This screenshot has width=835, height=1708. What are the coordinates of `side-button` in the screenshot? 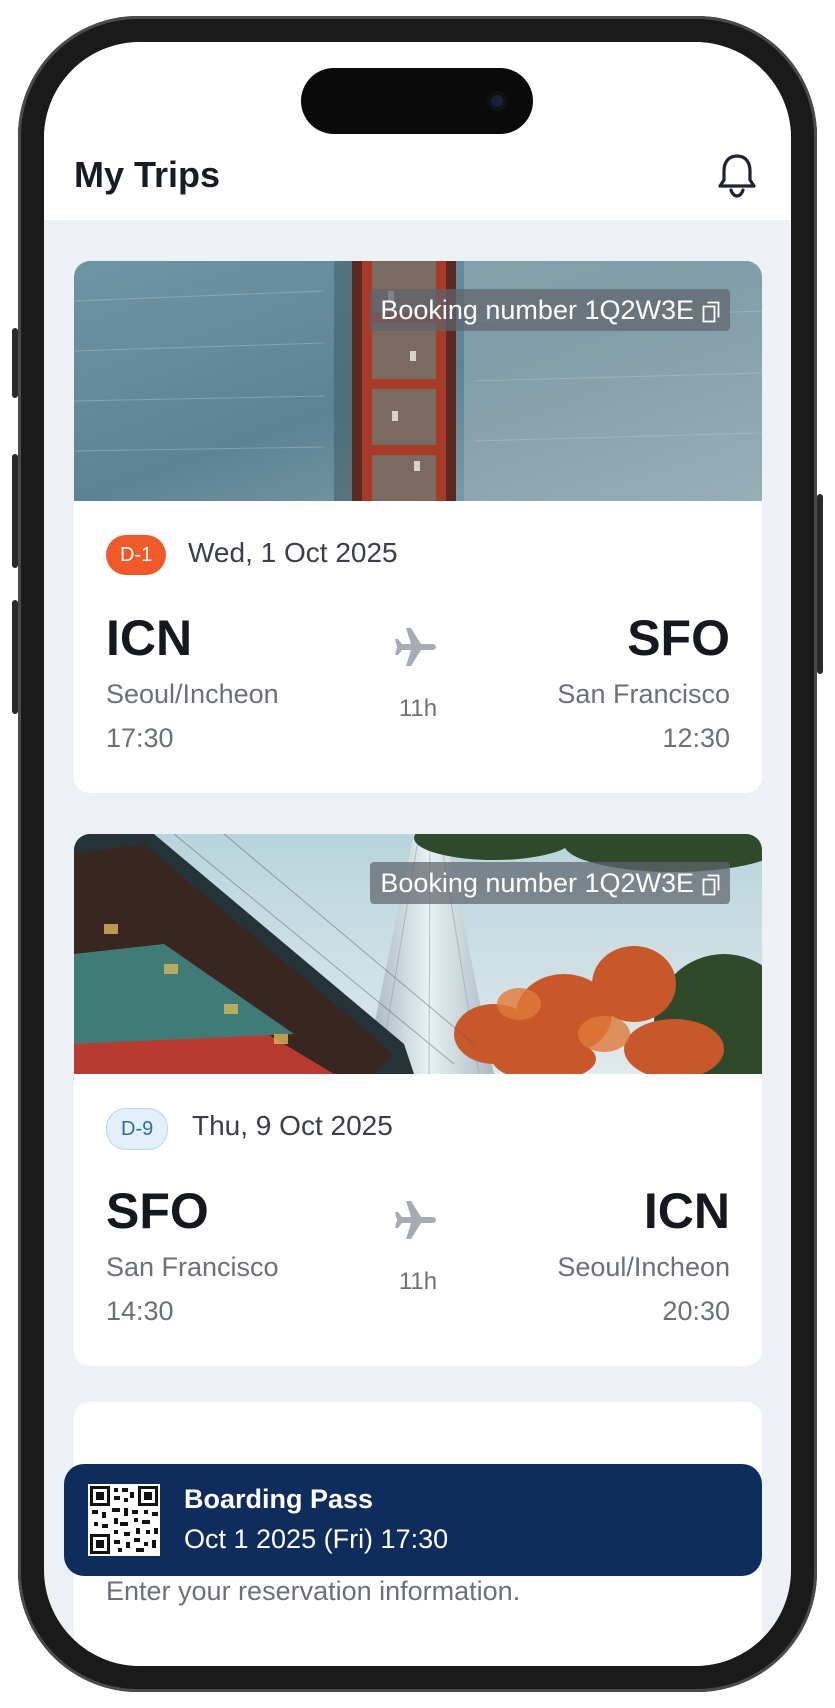 It's located at (15, 363).